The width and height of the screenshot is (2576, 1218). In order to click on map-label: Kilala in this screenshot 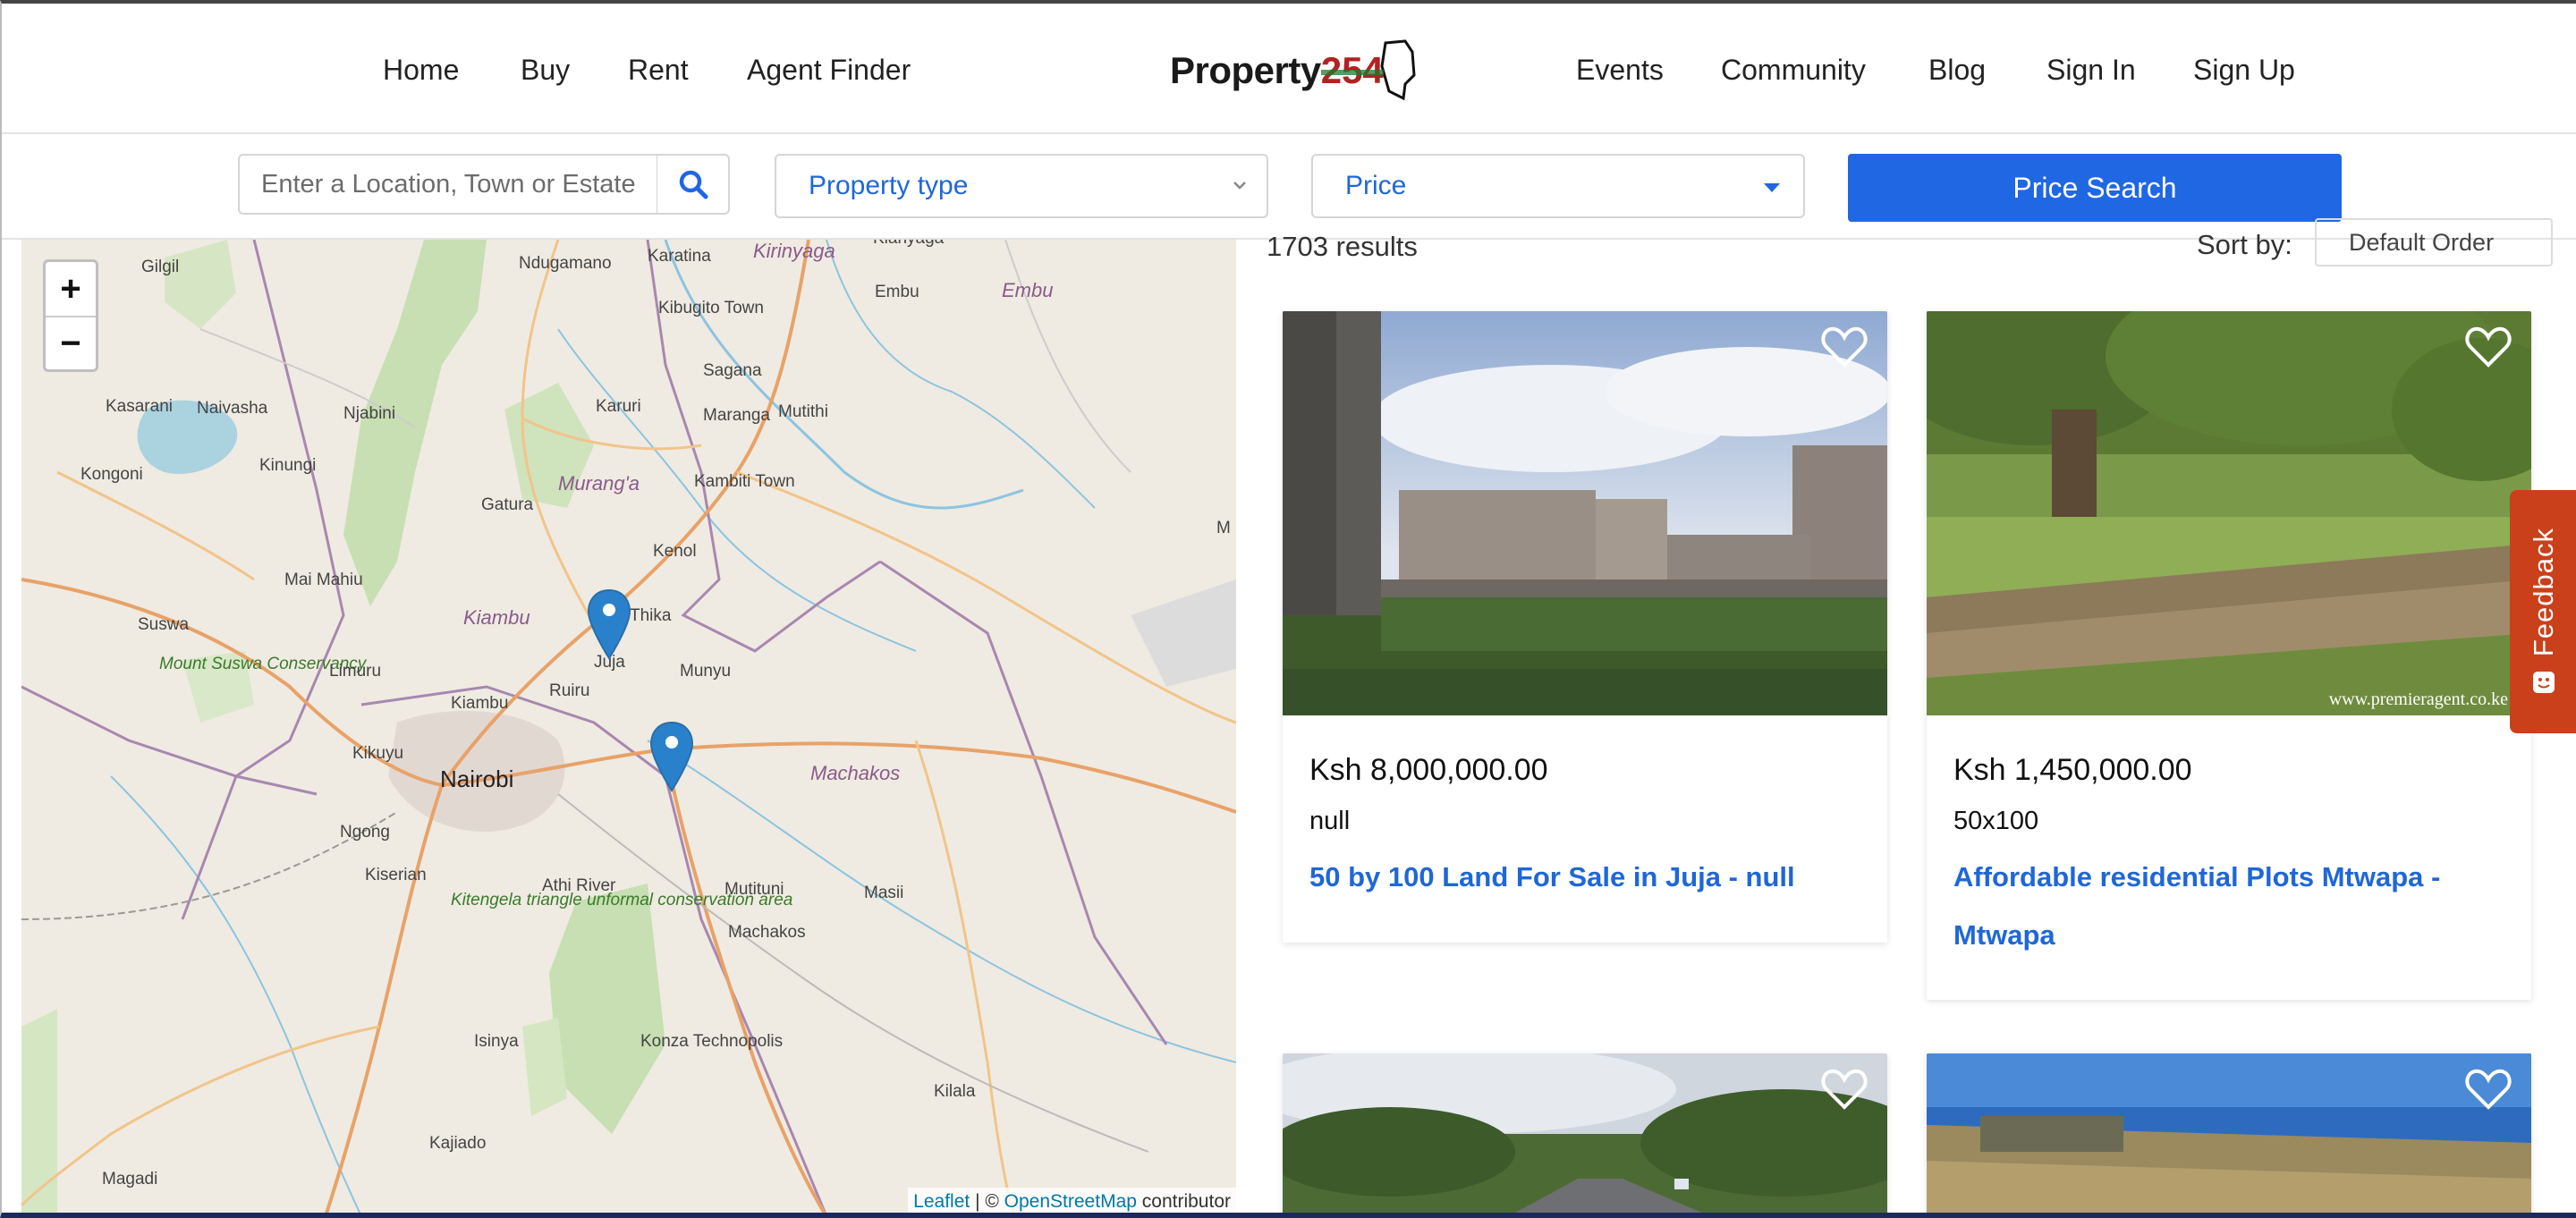, I will do `click(955, 1091)`.